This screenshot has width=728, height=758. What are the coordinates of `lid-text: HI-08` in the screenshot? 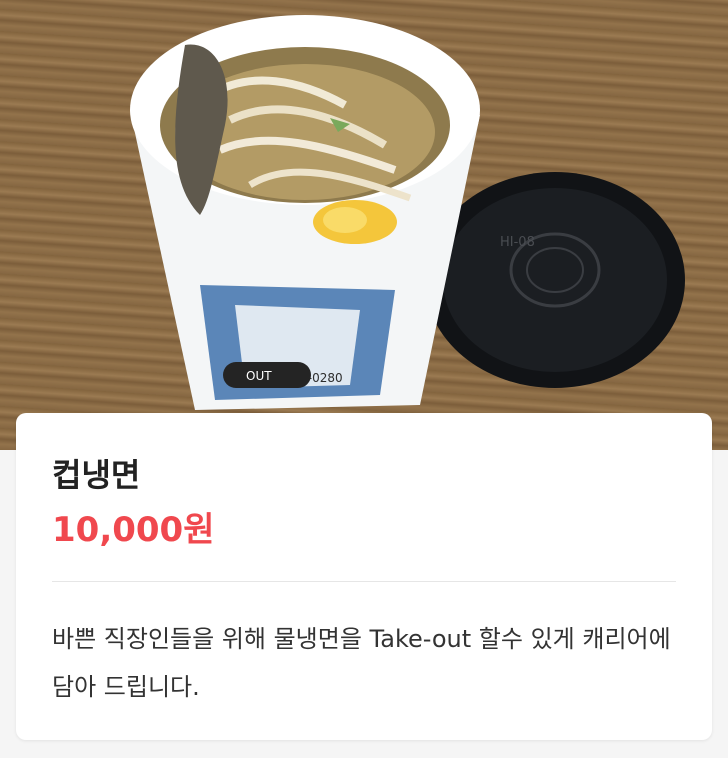 It's located at (517, 242).